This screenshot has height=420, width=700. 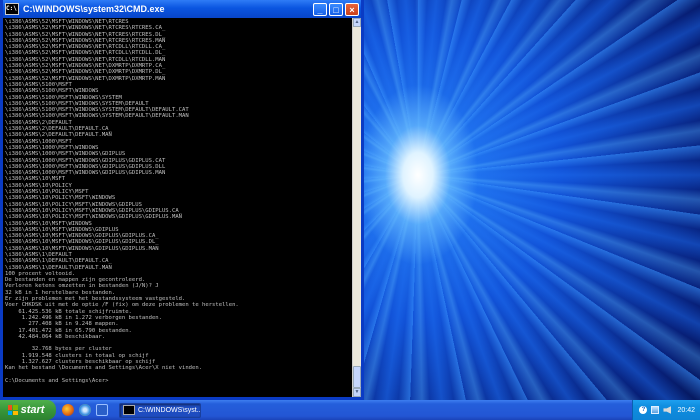 I want to click on console-line: \i386\ASMS\1000\MSFT\WINDOWS, so click(x=52, y=147).